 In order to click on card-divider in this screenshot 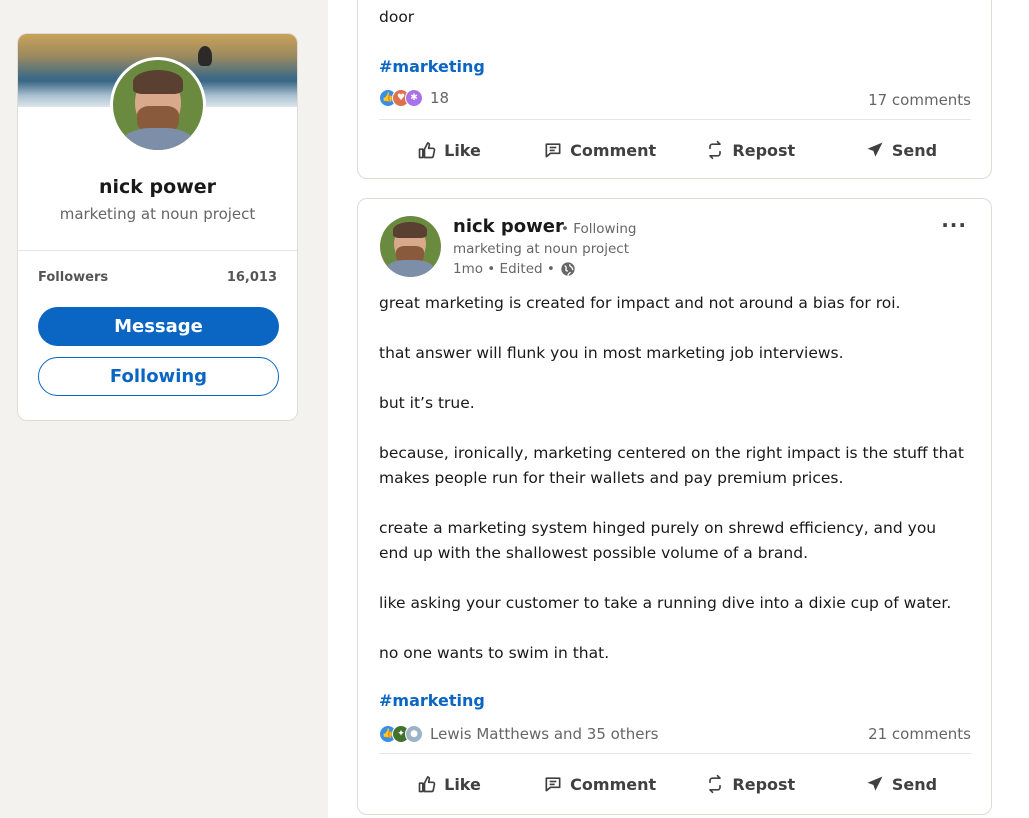, I will do `click(157, 250)`.